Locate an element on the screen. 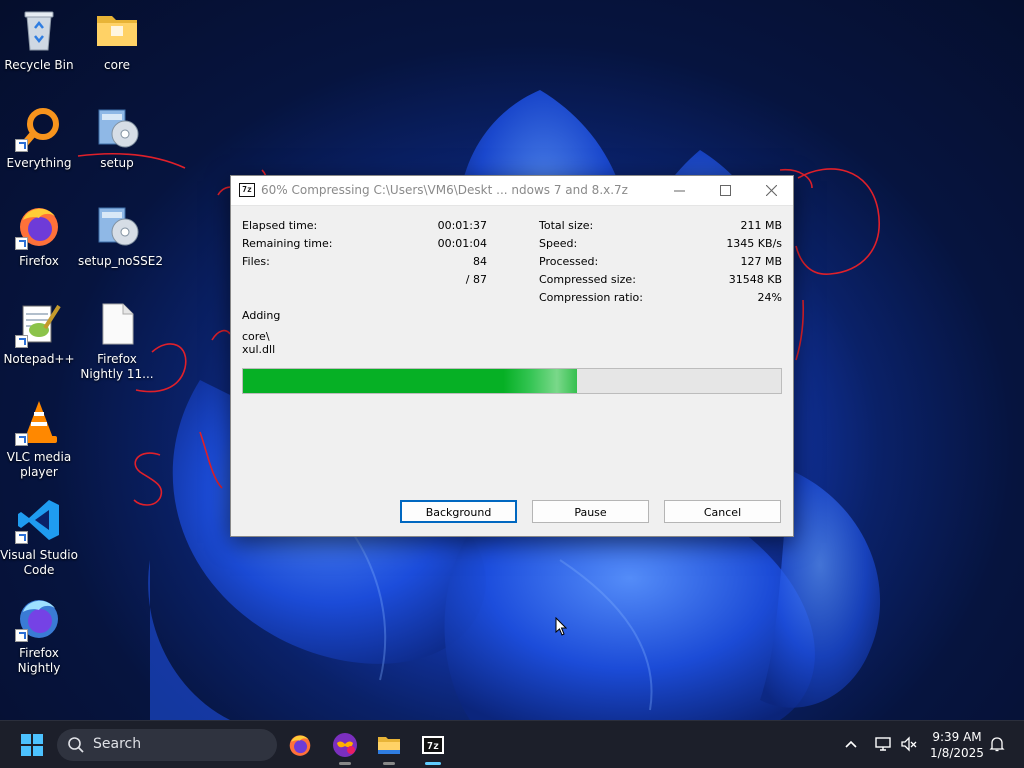 Image resolution: width=1024 pixels, height=768 pixels. desktop-icon-everything: Everything is located at coordinates (39, 137).